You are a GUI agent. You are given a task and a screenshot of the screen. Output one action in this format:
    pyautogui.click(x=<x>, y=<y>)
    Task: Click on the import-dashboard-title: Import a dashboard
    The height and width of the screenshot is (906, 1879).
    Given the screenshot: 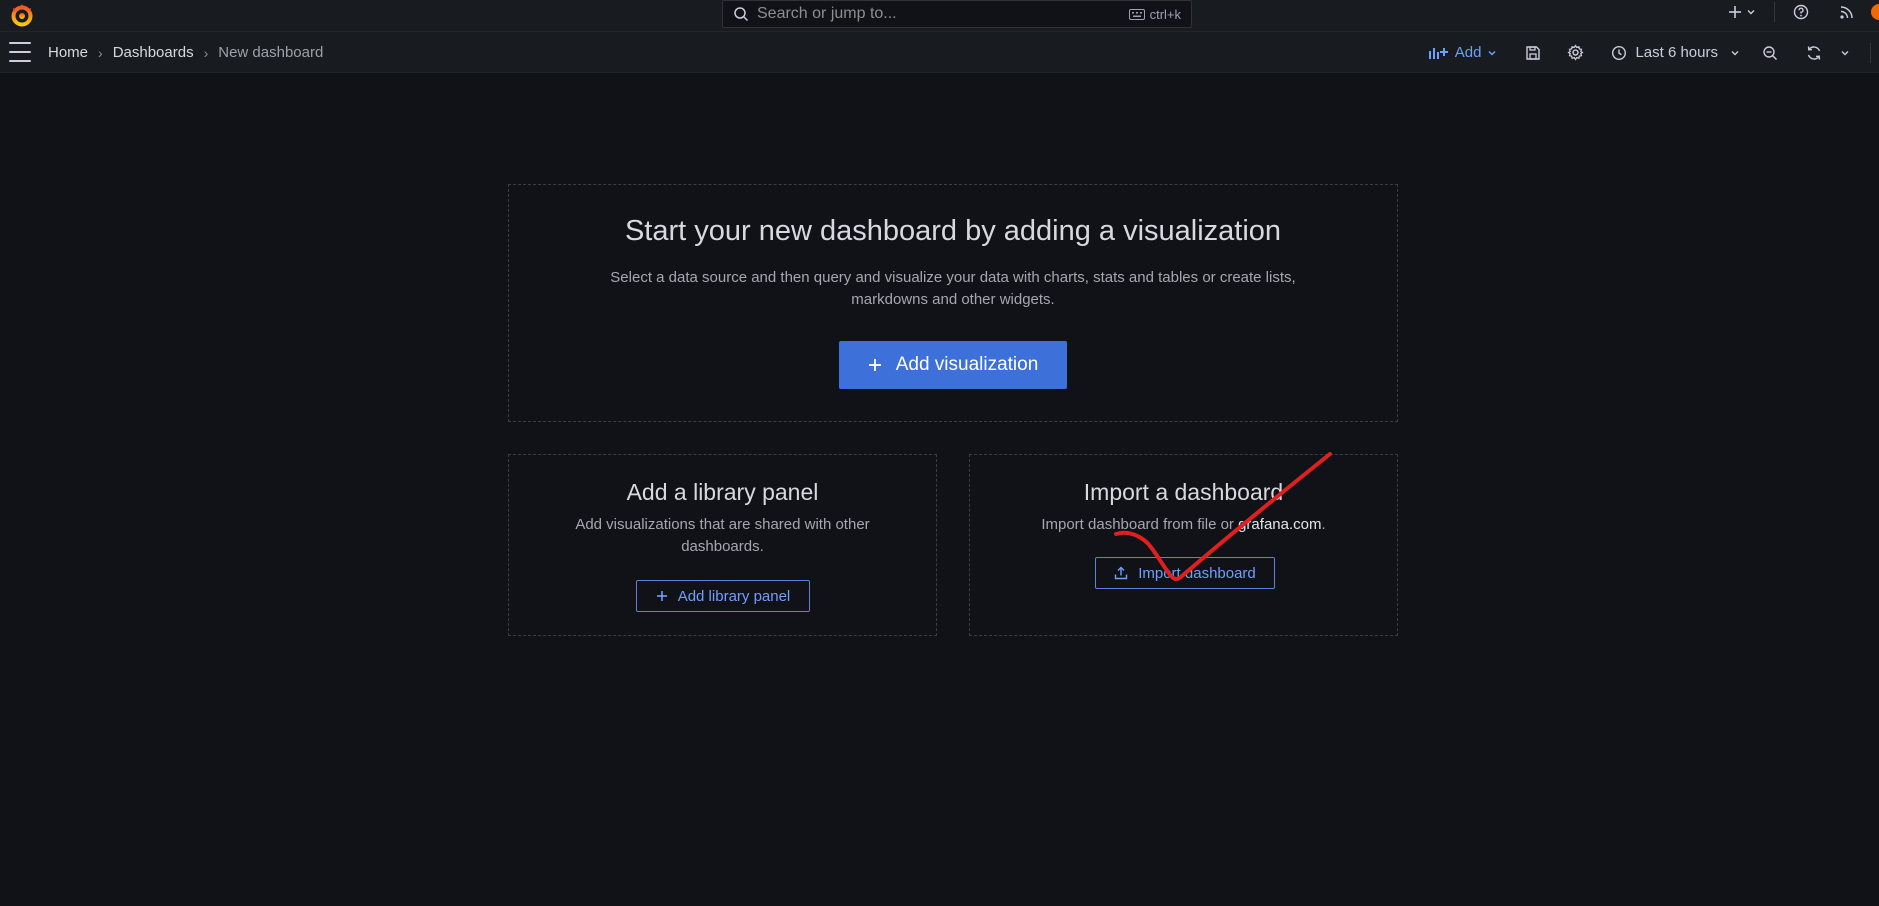 What is the action you would take?
    pyautogui.click(x=1183, y=492)
    